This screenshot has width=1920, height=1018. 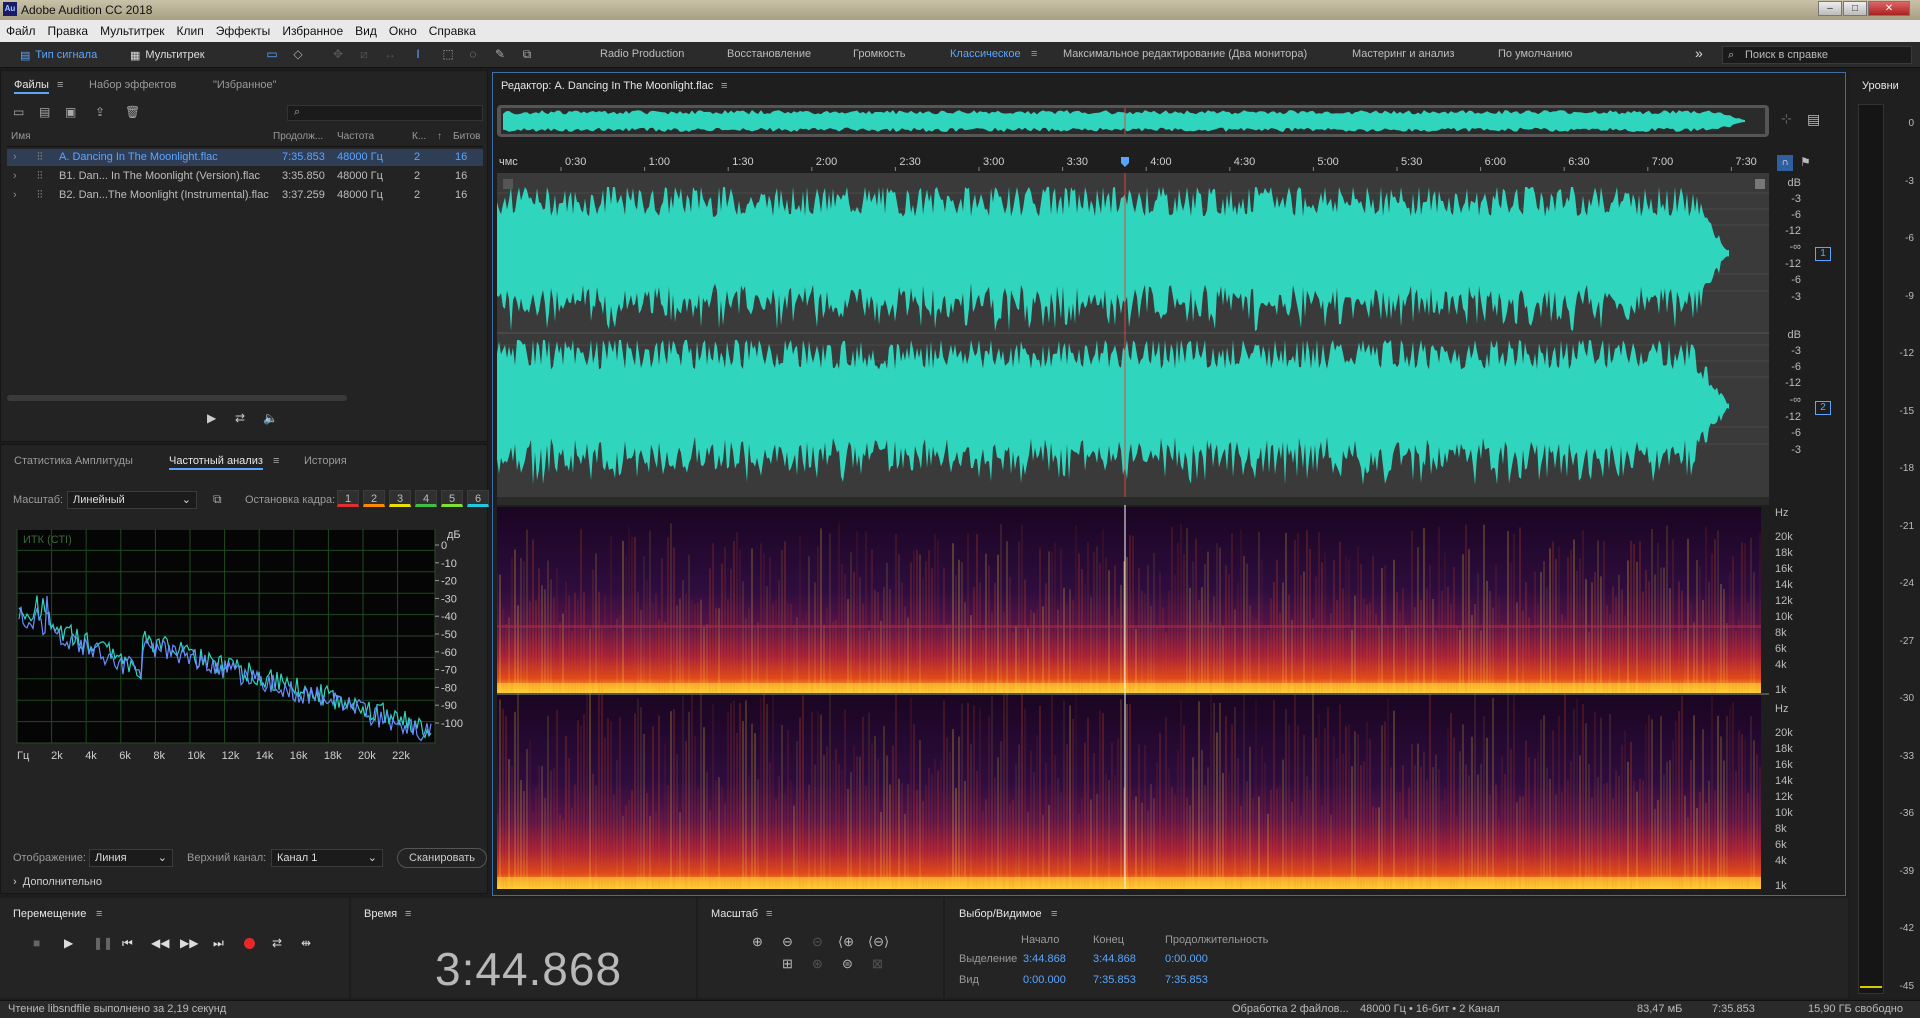 What do you see at coordinates (817, 964) in the screenshot?
I see `zoom-in-point-icon: ⊛` at bounding box center [817, 964].